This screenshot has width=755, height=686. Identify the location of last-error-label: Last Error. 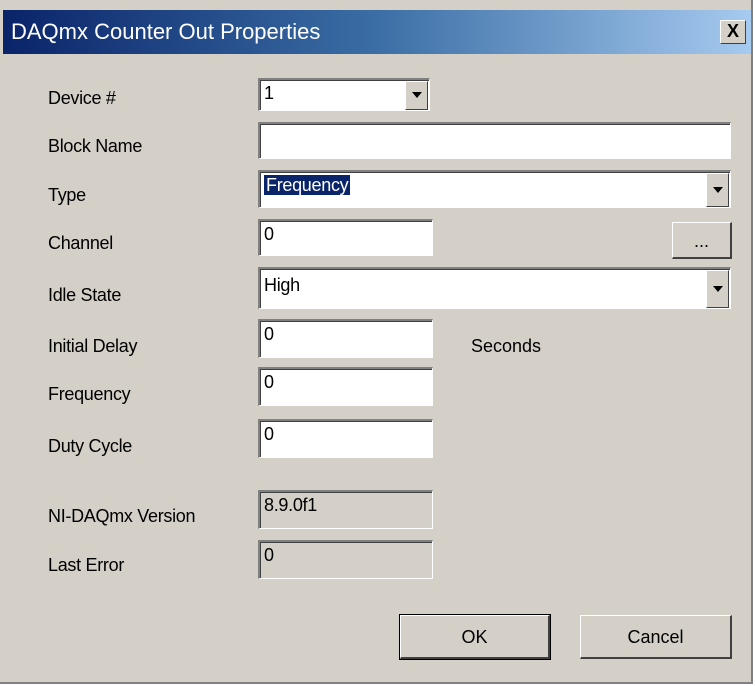
(86, 565).